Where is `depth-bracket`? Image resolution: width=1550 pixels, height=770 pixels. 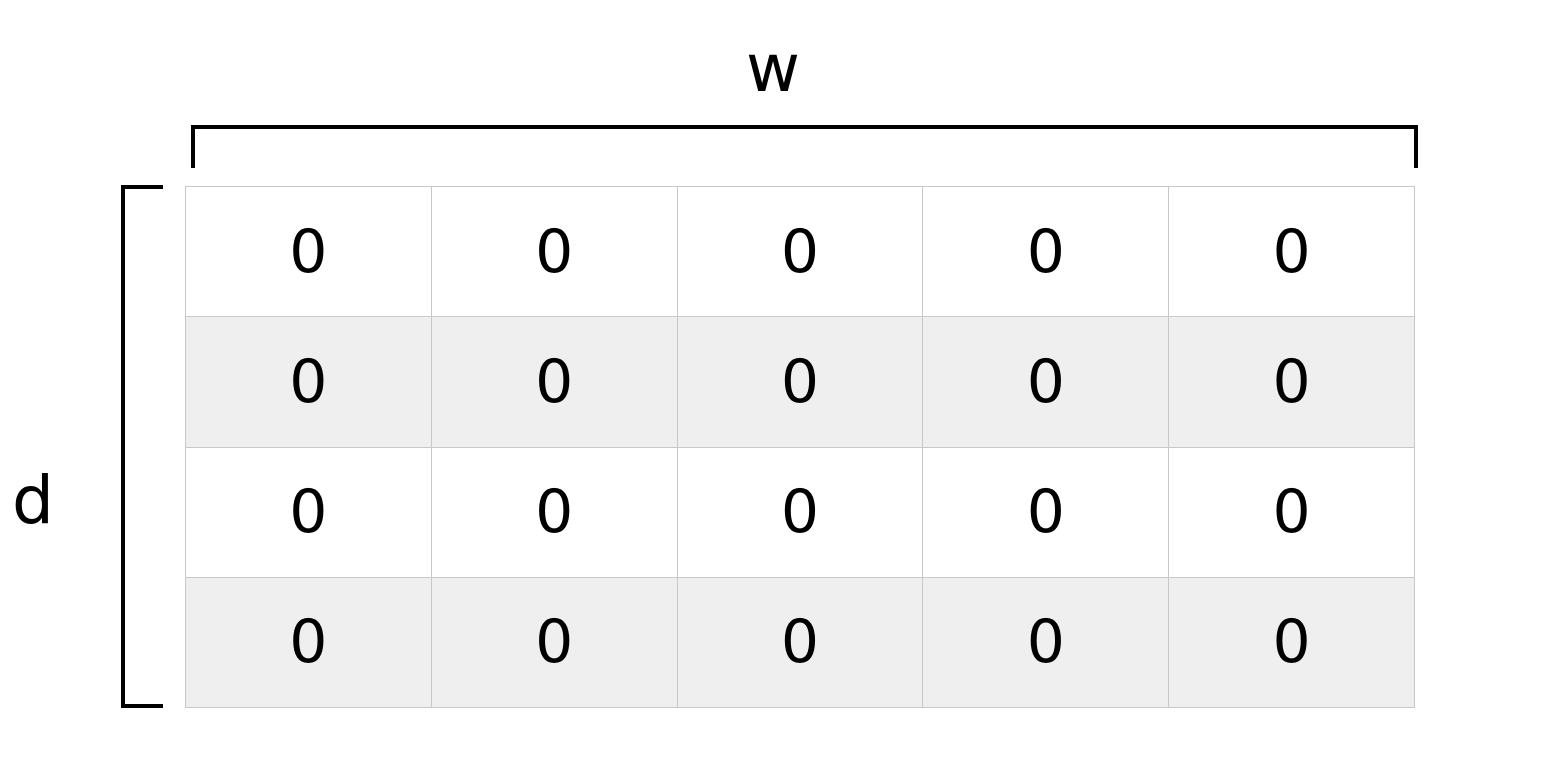
depth-bracket is located at coordinates (142, 446).